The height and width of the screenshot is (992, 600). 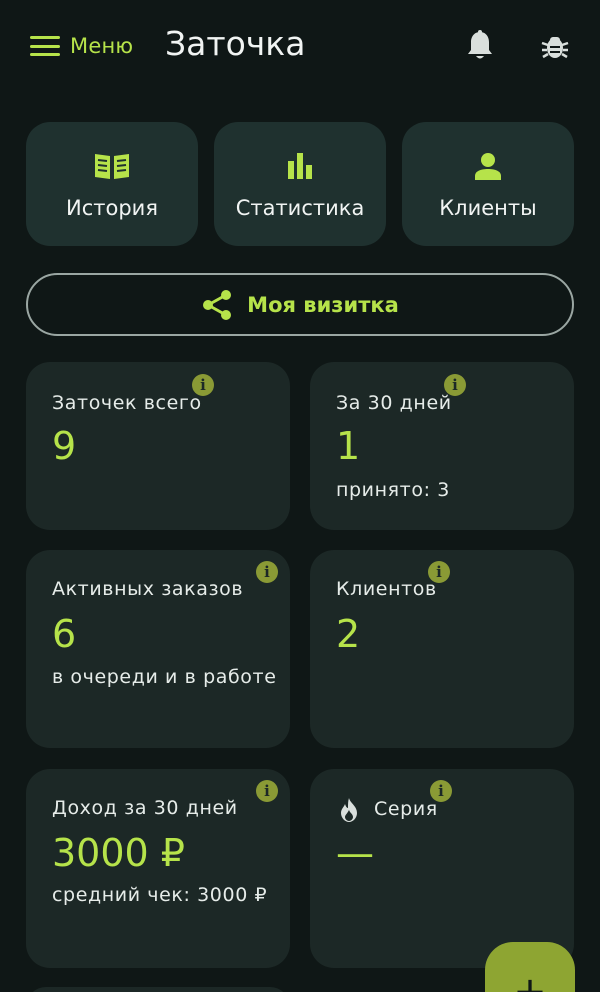 What do you see at coordinates (386, 589) in the screenshot?
I see `stat-label: Клиентов` at bounding box center [386, 589].